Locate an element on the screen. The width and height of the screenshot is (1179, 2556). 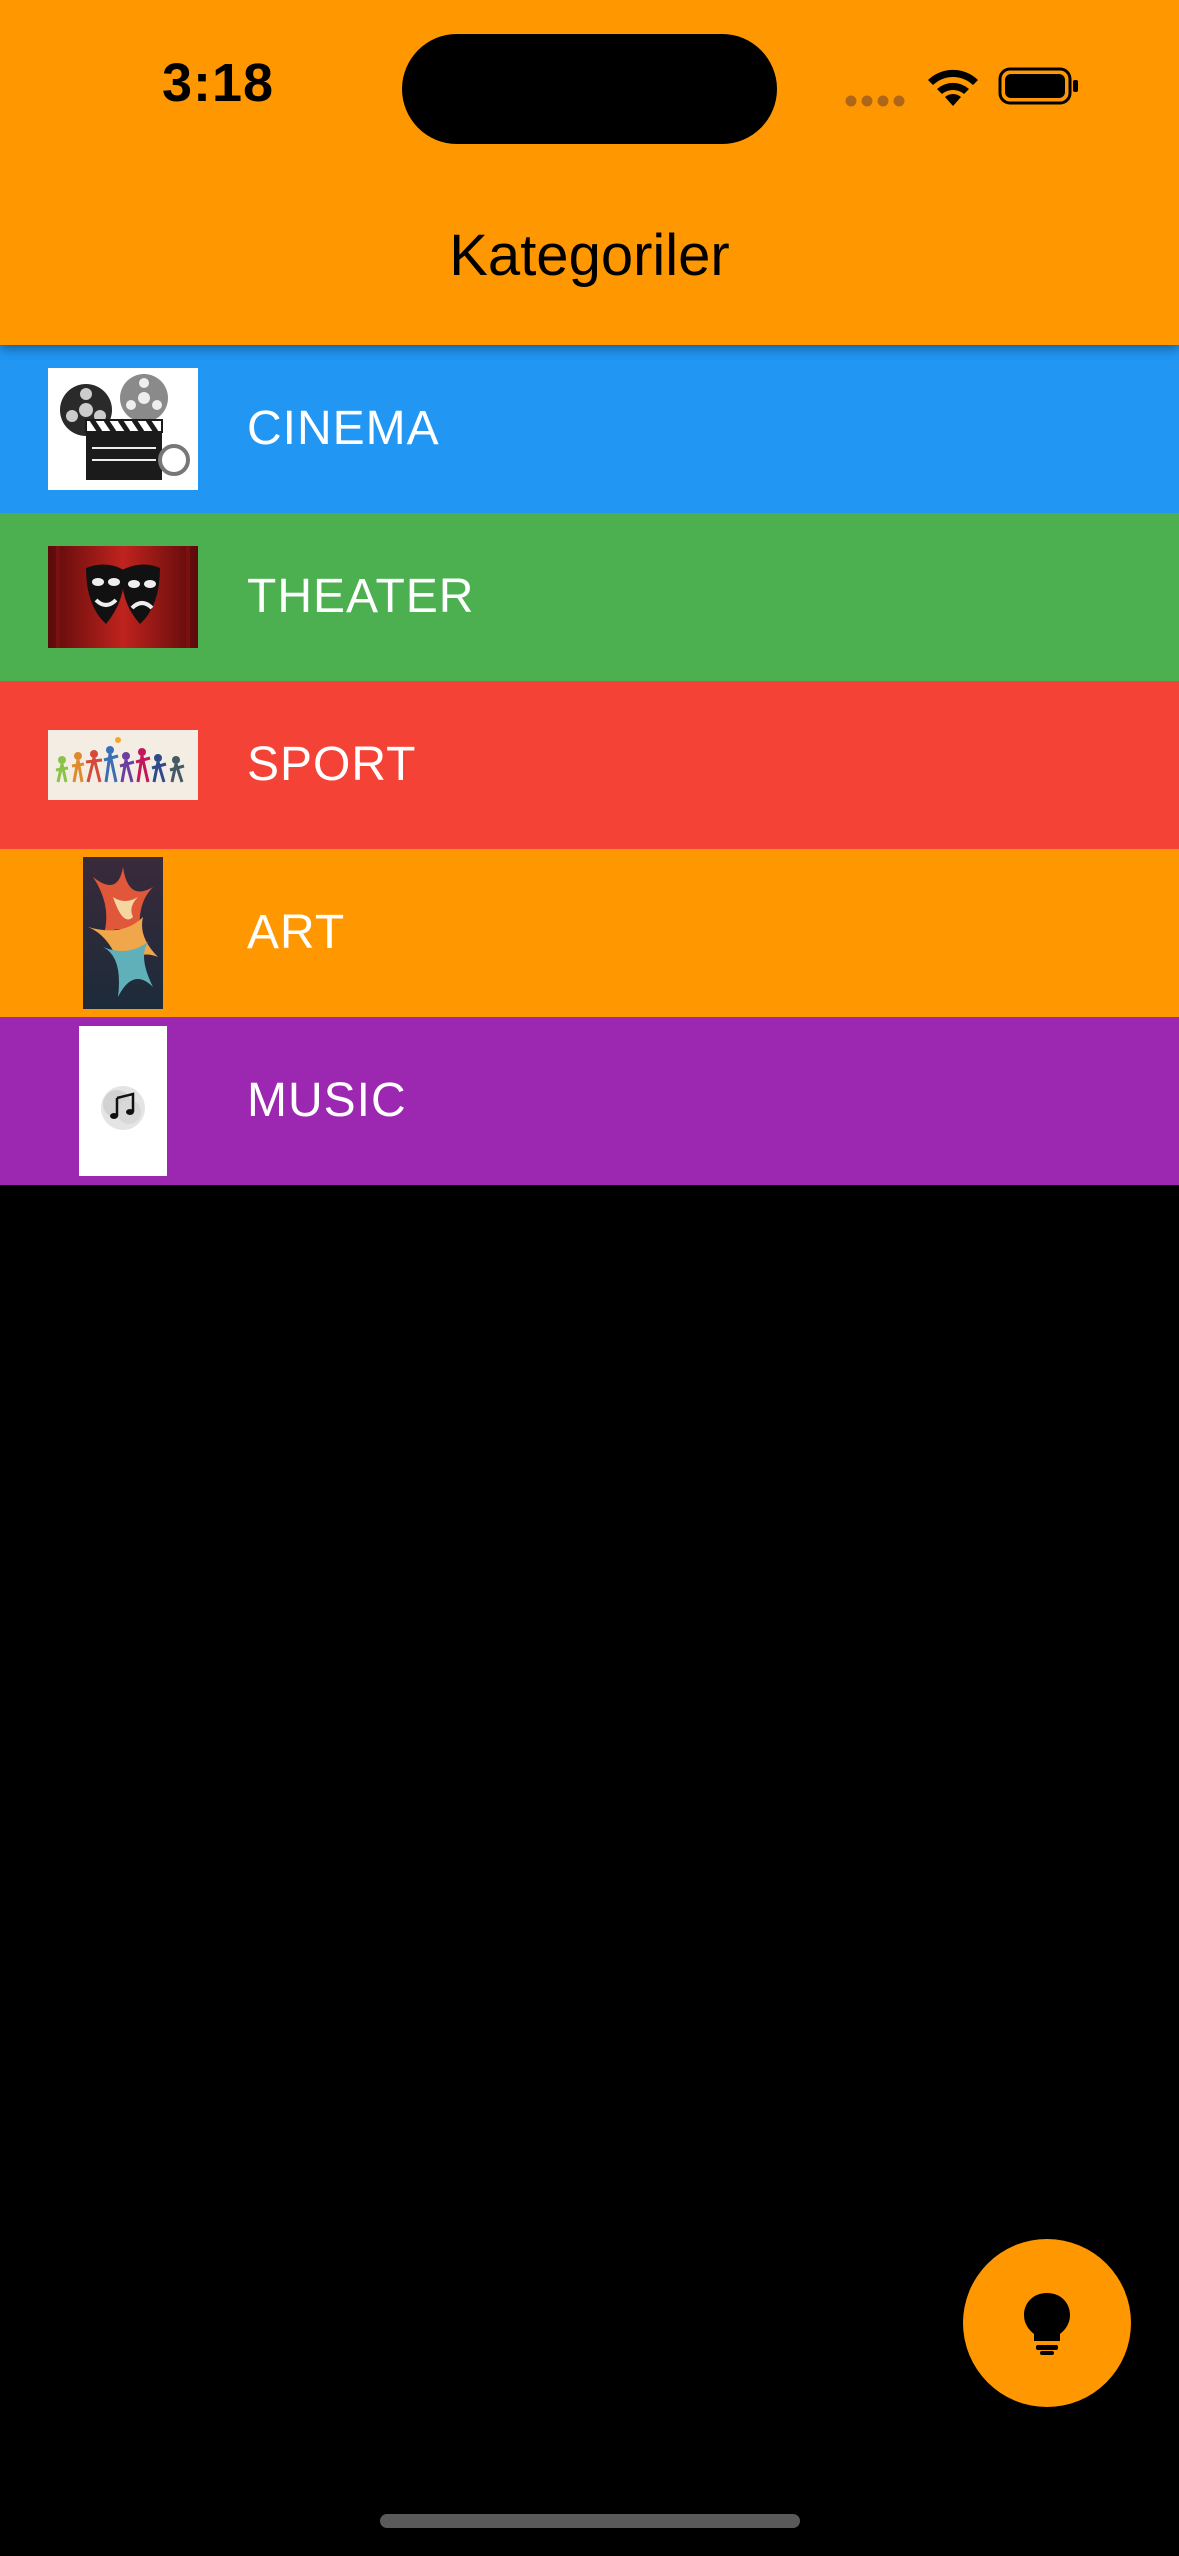
film-reel-clapperboard-image is located at coordinates (123, 429).